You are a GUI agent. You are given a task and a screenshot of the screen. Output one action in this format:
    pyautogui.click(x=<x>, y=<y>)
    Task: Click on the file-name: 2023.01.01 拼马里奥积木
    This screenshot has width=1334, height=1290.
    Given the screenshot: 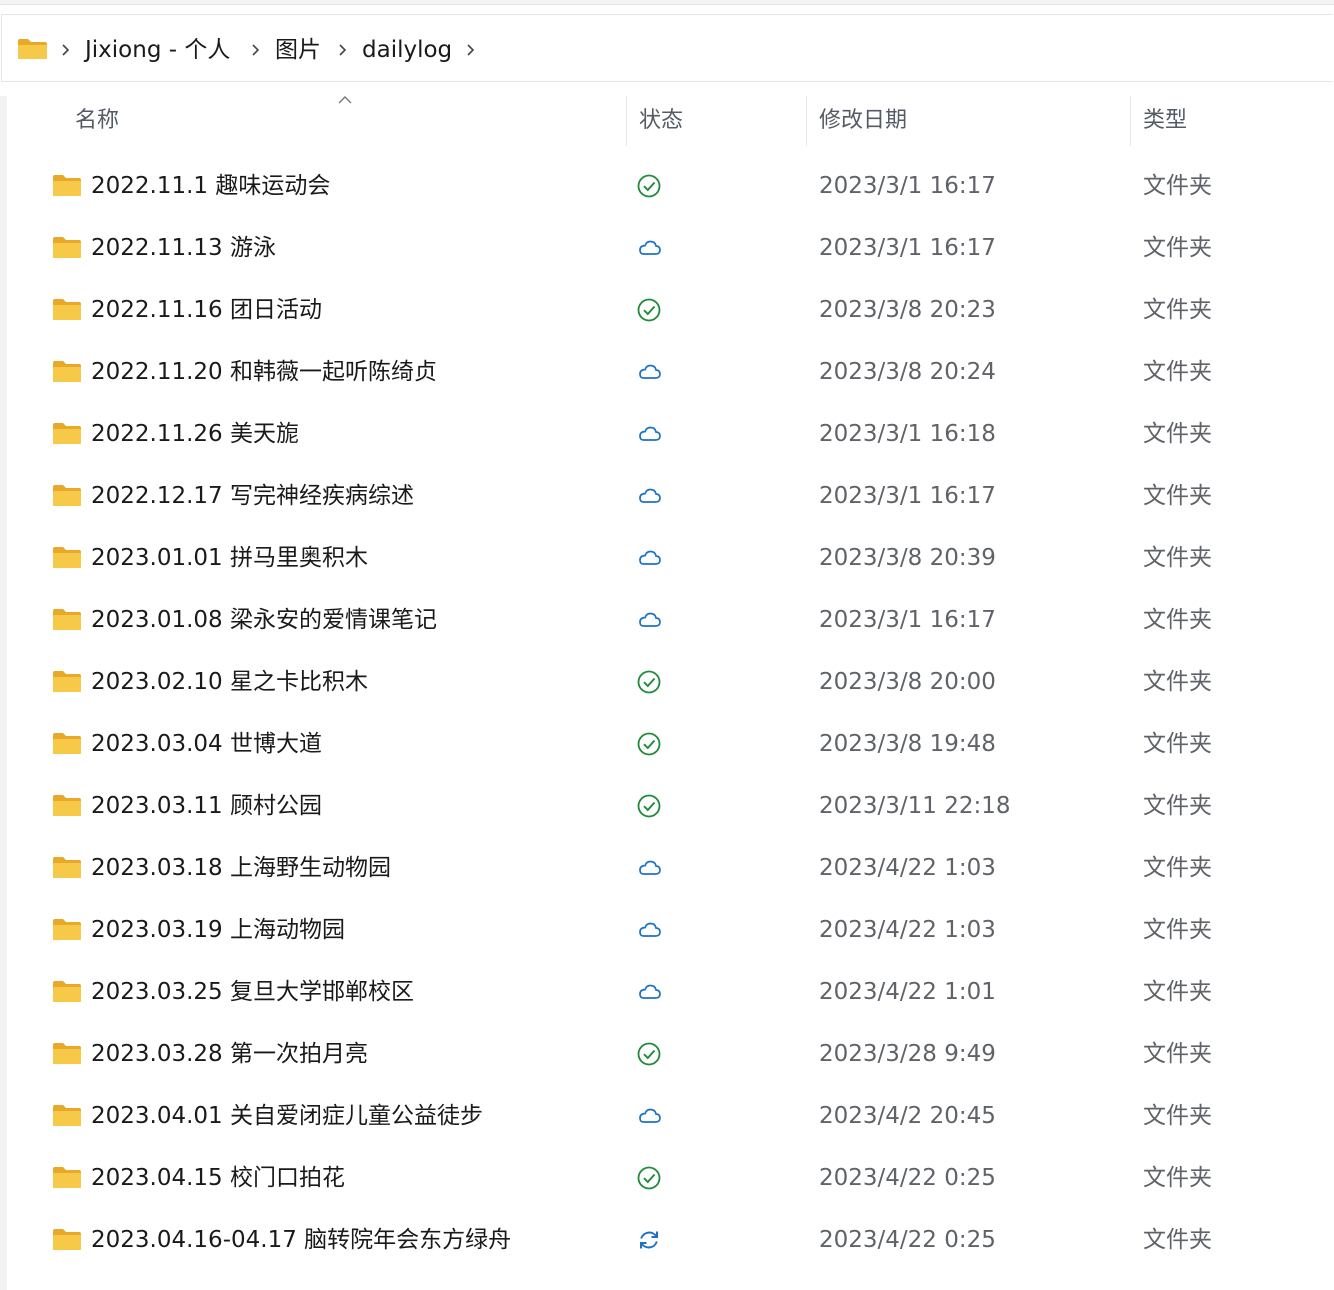 What is the action you would take?
    pyautogui.click(x=229, y=558)
    